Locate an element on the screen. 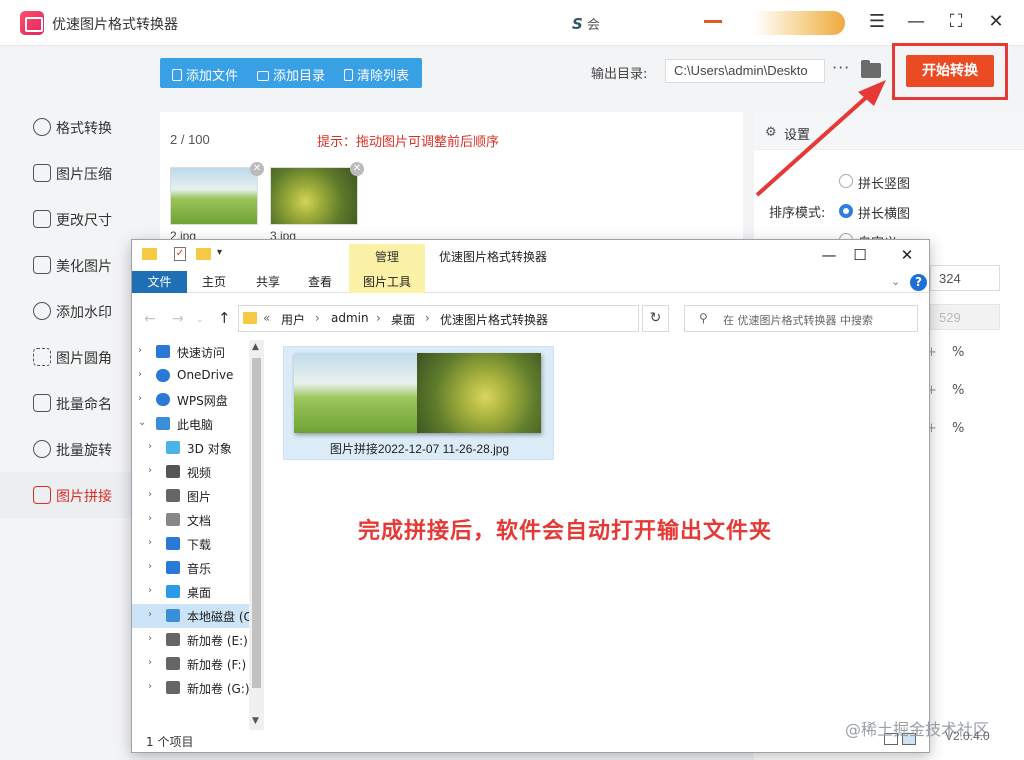 The height and width of the screenshot is (760, 1024). breadcrumb-overflow: « is located at coordinates (266, 318).